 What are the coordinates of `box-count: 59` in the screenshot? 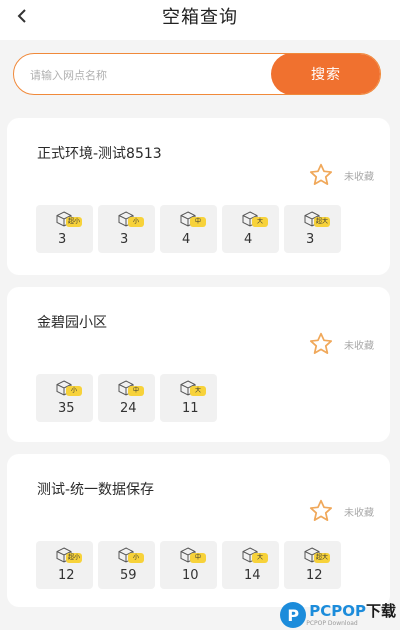 It's located at (128, 575).